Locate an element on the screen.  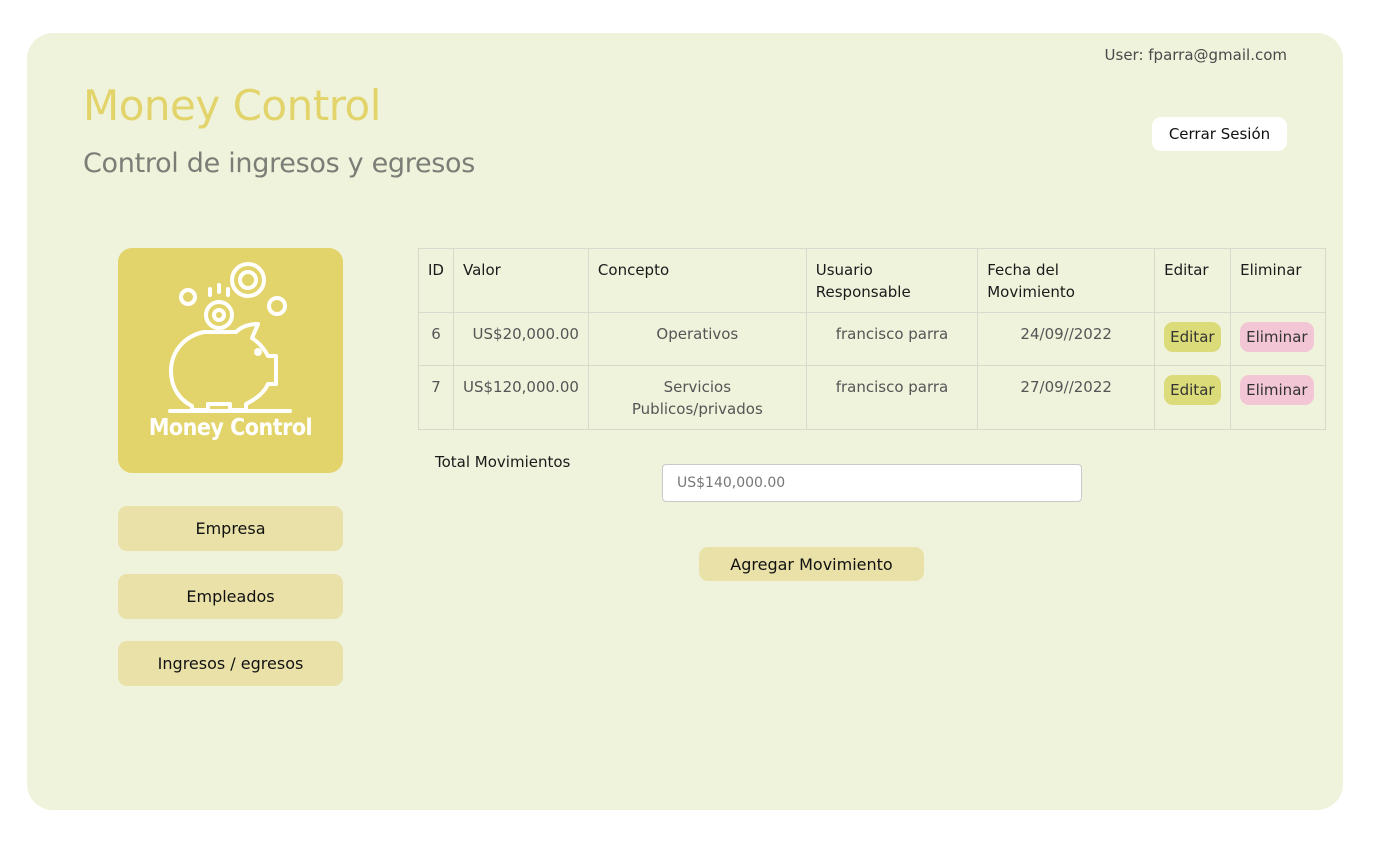
cell-concepto: Operativos is located at coordinates (697, 339).